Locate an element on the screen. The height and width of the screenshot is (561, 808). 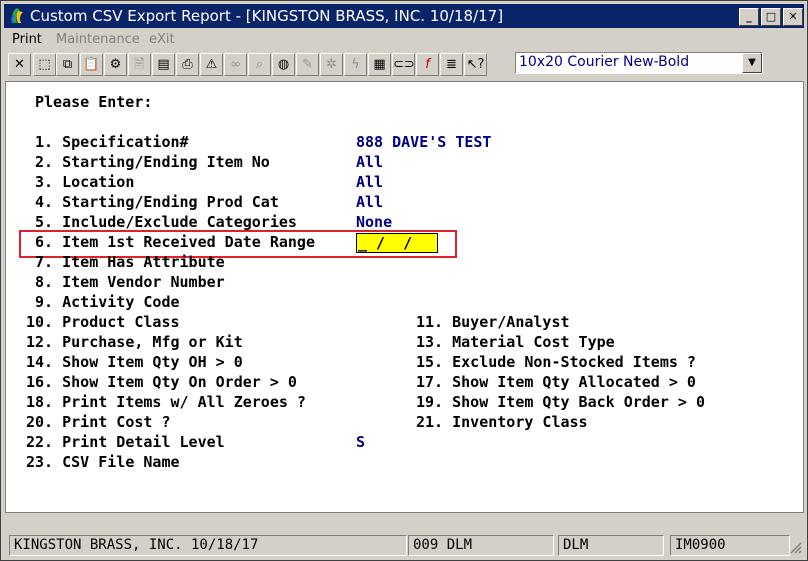
field-label-print-cost: 20. Print Cost ? is located at coordinates (98, 422).